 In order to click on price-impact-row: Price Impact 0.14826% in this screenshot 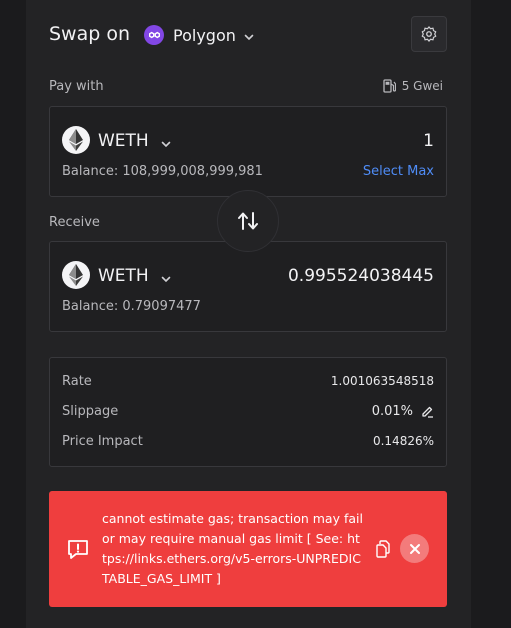, I will do `click(248, 442)`.